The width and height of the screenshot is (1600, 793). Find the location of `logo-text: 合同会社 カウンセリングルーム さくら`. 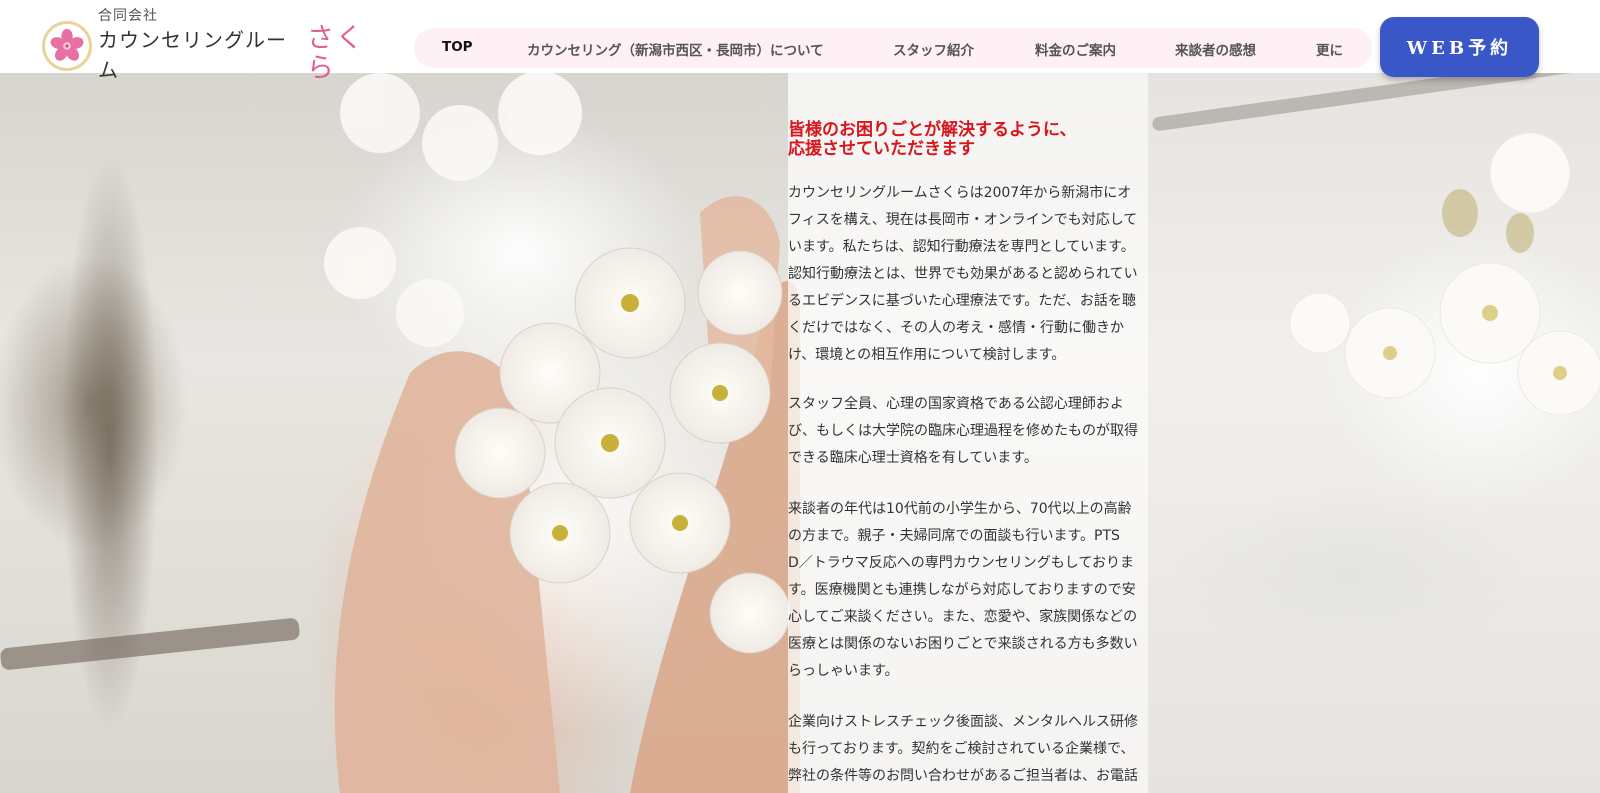

logo-text: 合同会社 カウンセリングルーム さくら is located at coordinates (245, 46).